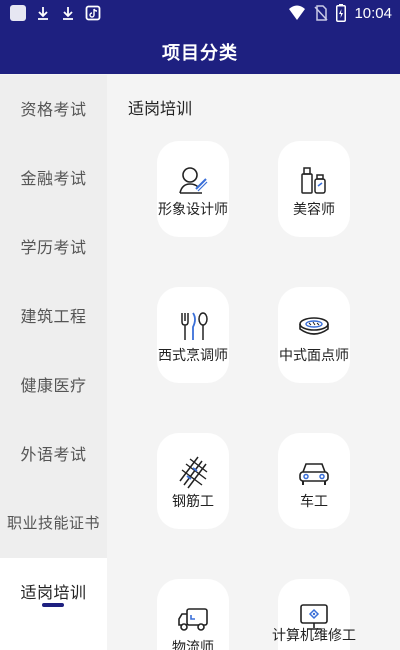 This screenshot has height=650, width=400. Describe the element at coordinates (314, 636) in the screenshot. I see `card-label: 计算机维修工` at that location.